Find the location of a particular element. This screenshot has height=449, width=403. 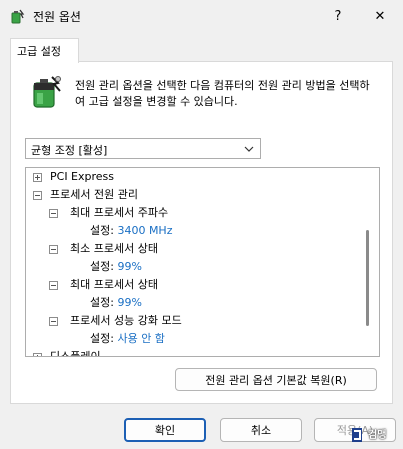

help-button: ? is located at coordinates (338, 16).